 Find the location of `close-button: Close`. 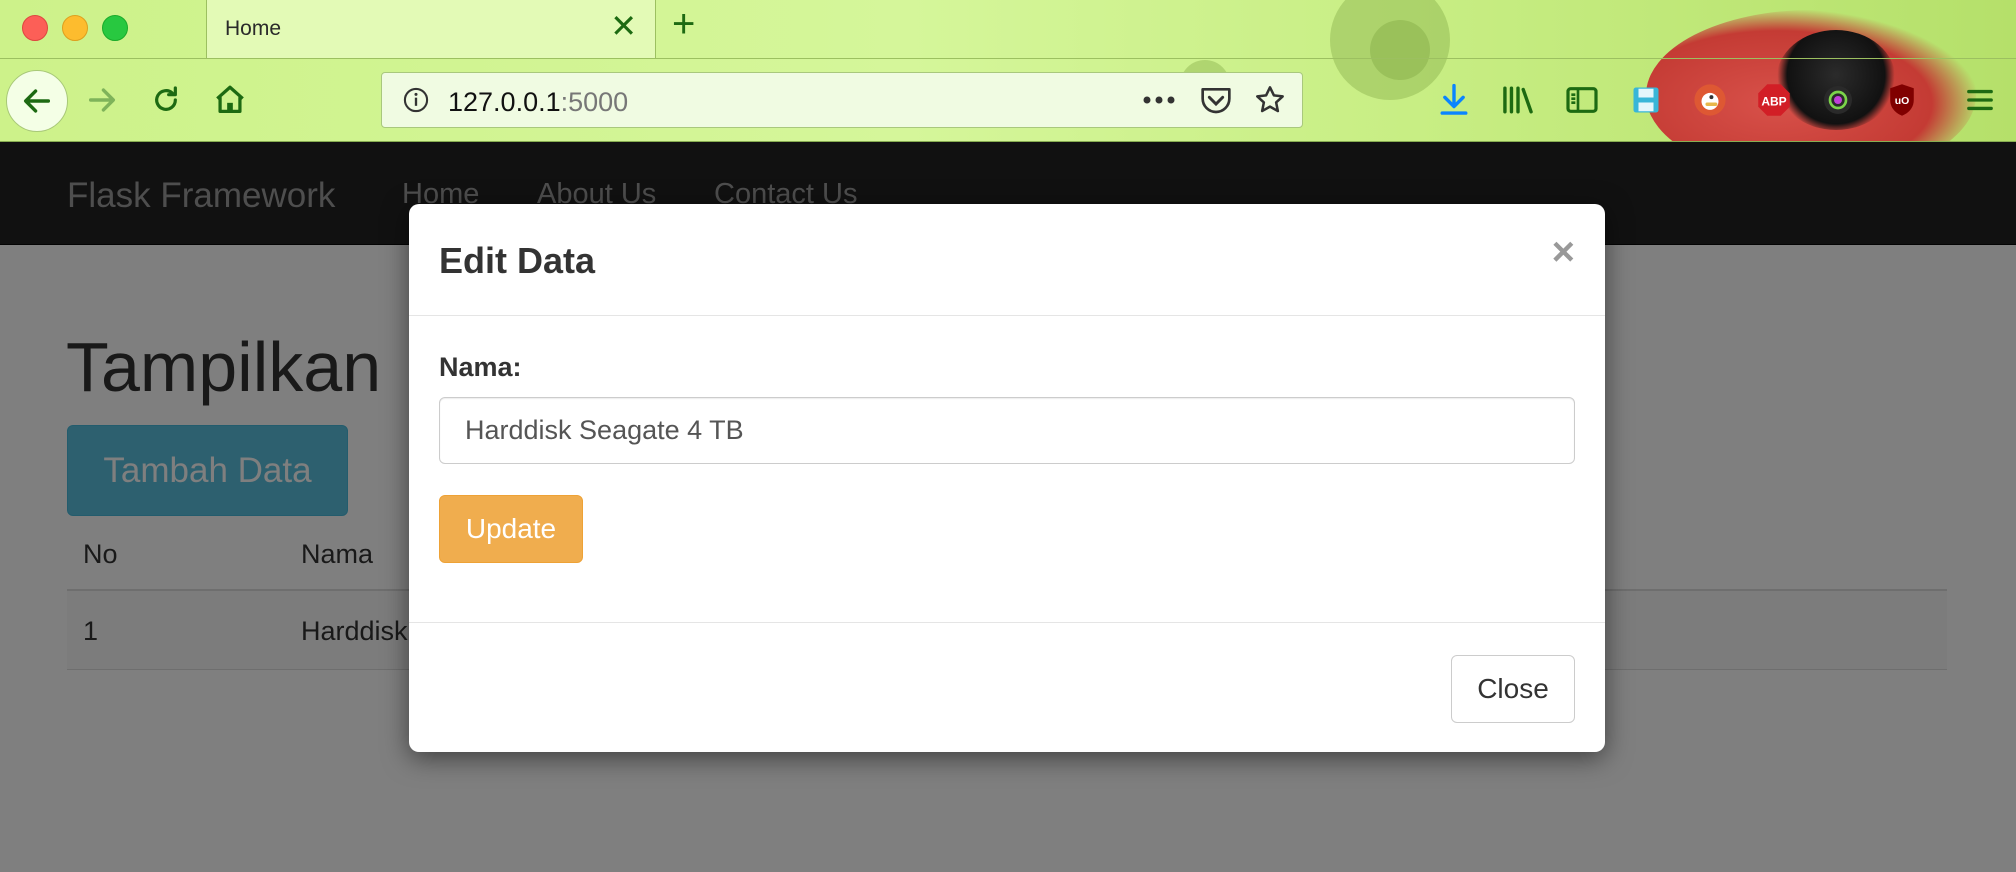

close-button: Close is located at coordinates (1513, 689).